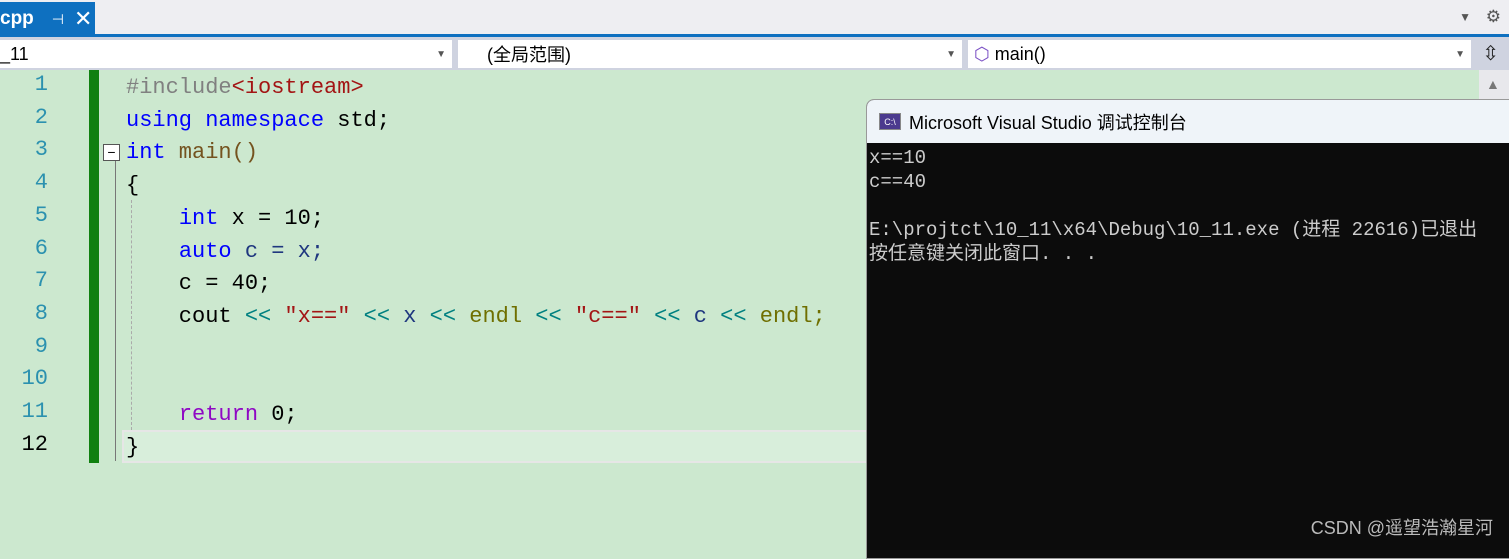 This screenshot has height=559, width=1509. What do you see at coordinates (1020, 53) in the screenshot?
I see `member-label: main()` at bounding box center [1020, 53].